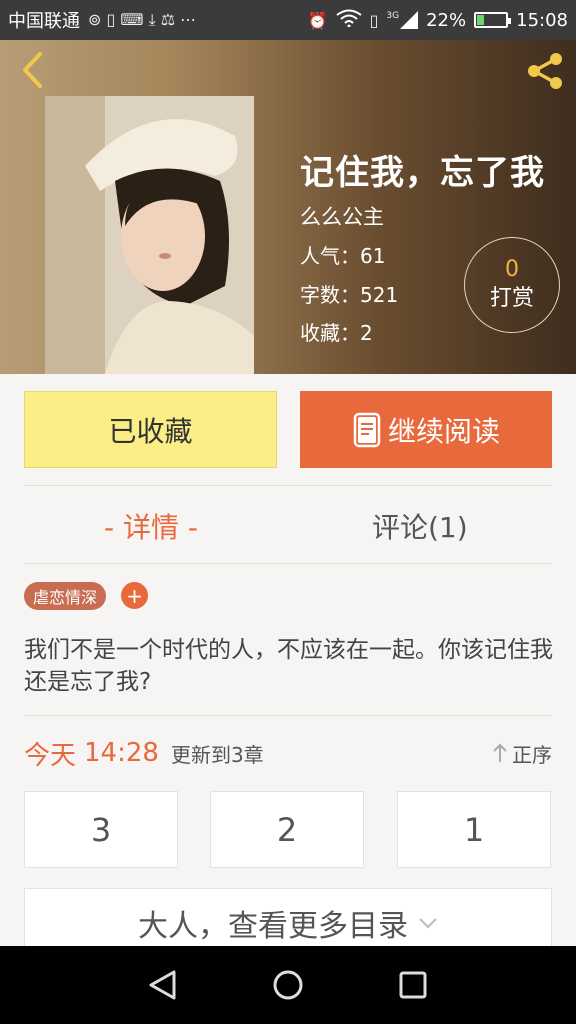 The height and width of the screenshot is (1024, 576). I want to click on system-nav-bar, so click(288, 985).